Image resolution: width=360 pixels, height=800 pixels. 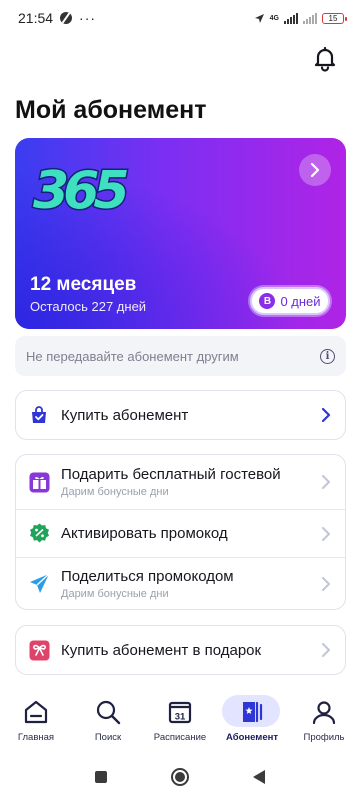 What do you see at coordinates (115, 492) in the screenshot?
I see `gift-guest-pass-subtitle: Дарим бонусные дни` at bounding box center [115, 492].